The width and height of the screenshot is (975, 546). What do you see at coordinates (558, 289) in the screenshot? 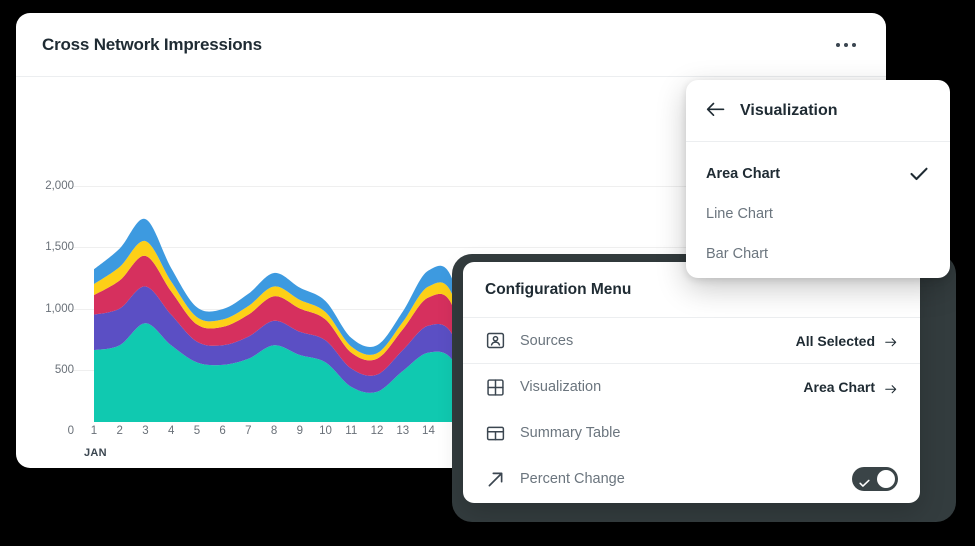
I see `configuration-menu-title: Configuration Menu` at bounding box center [558, 289].